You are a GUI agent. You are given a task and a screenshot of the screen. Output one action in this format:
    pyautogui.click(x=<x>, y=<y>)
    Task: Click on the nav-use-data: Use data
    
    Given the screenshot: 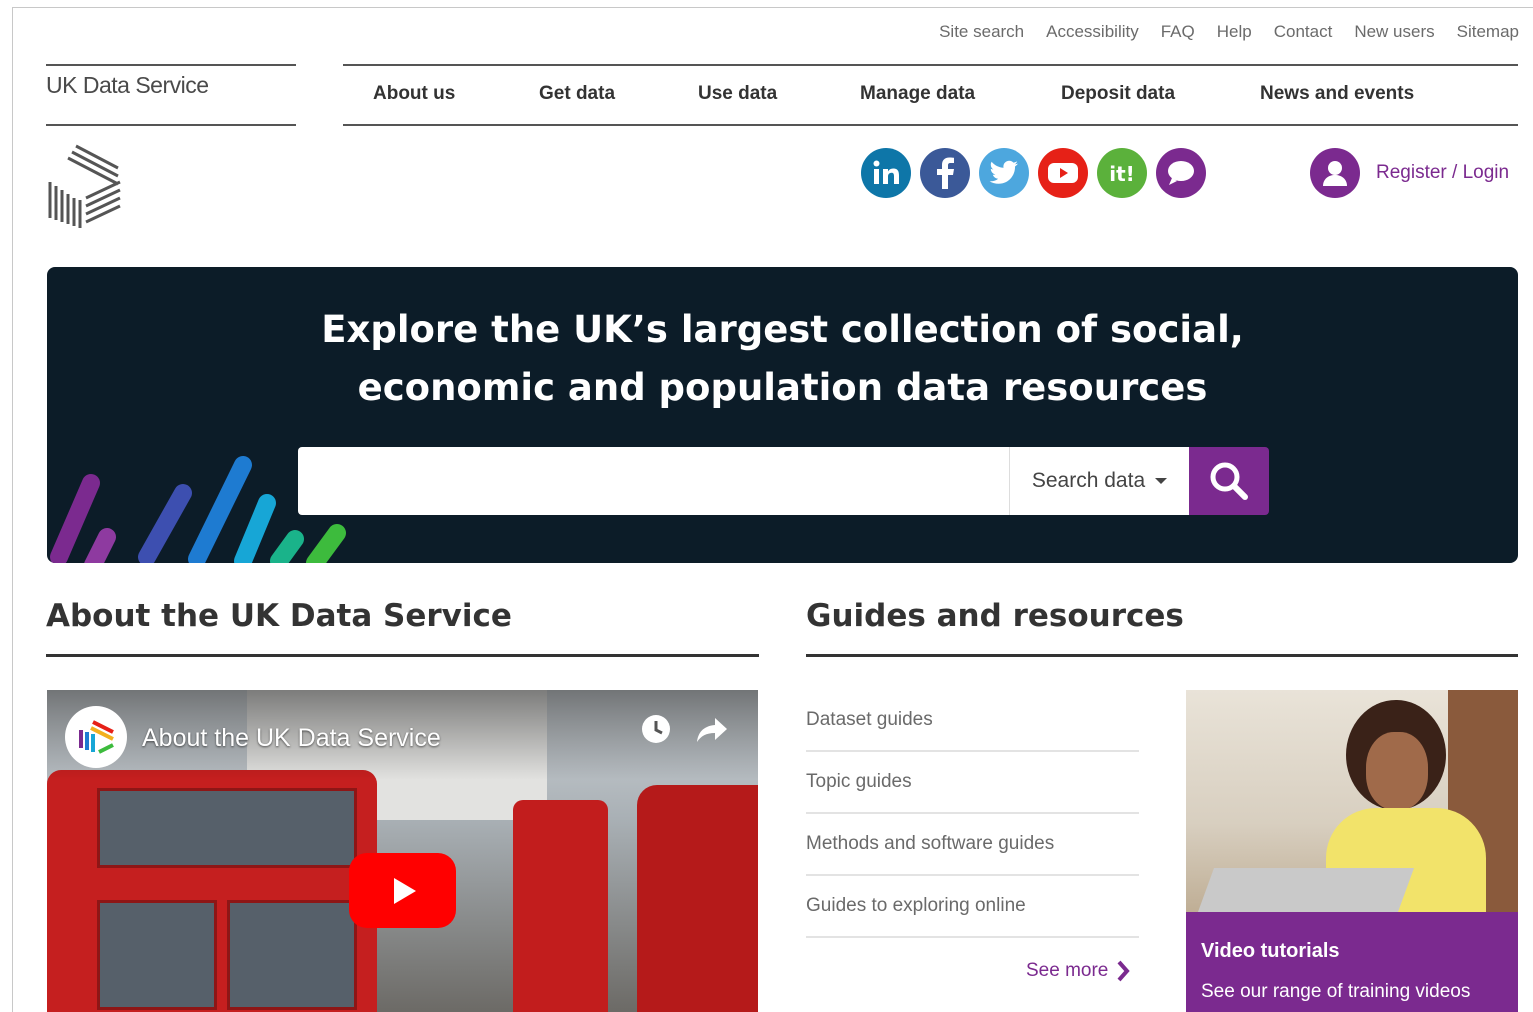 What is the action you would take?
    pyautogui.click(x=737, y=94)
    